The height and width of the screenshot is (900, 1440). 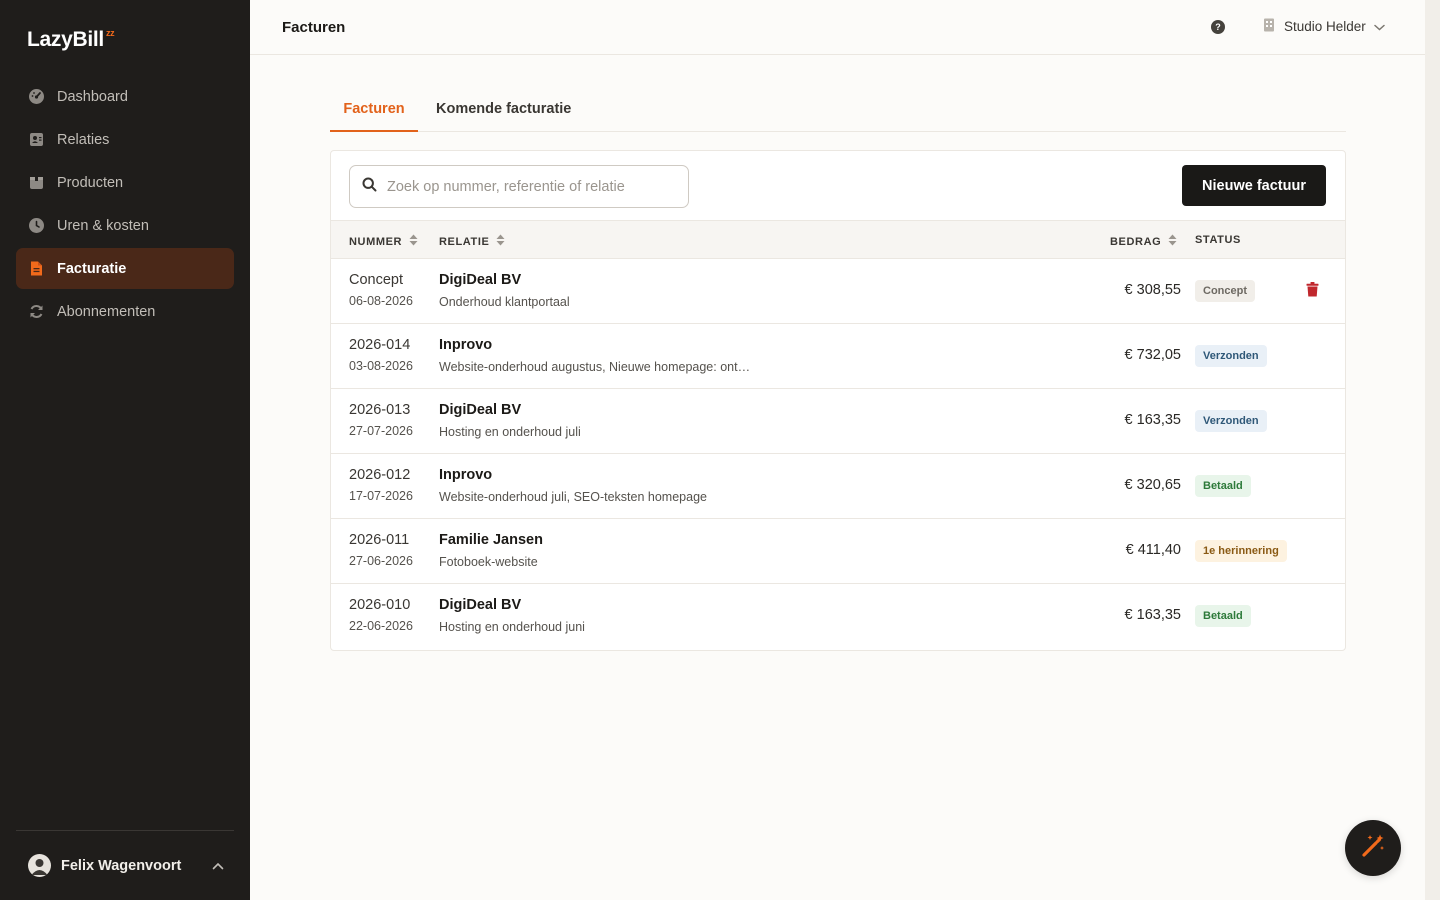 What do you see at coordinates (380, 345) in the screenshot?
I see `invoice-number: 2026-014` at bounding box center [380, 345].